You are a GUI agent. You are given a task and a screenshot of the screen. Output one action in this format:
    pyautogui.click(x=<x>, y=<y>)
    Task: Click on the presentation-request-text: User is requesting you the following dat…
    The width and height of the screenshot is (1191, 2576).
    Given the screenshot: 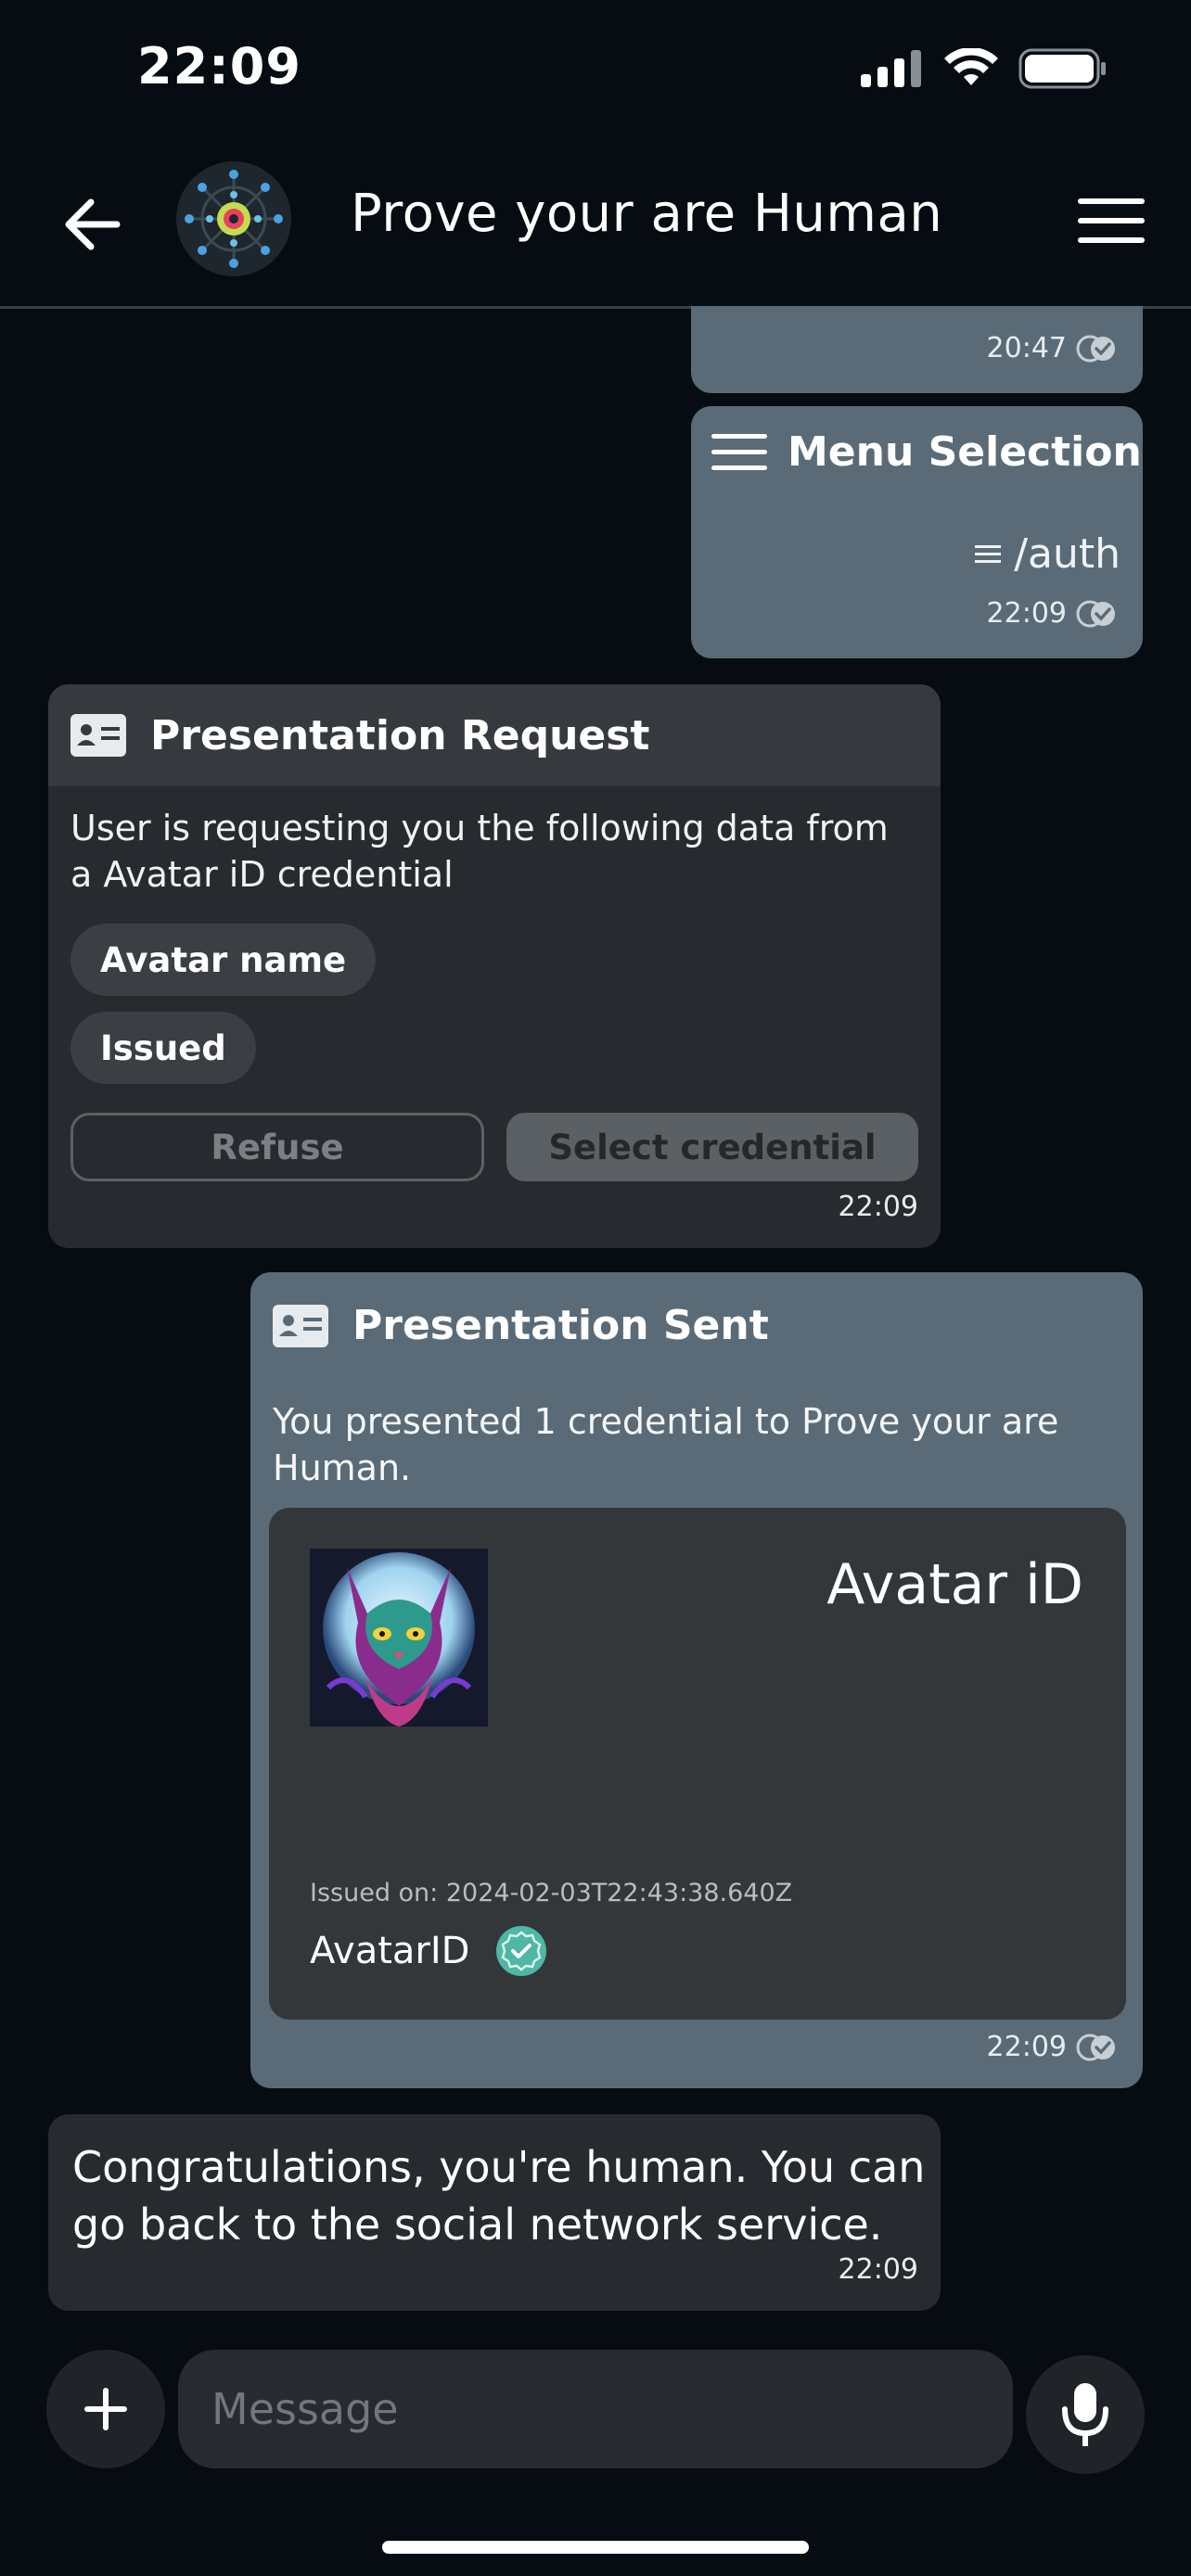 What is the action you would take?
    pyautogui.click(x=479, y=851)
    